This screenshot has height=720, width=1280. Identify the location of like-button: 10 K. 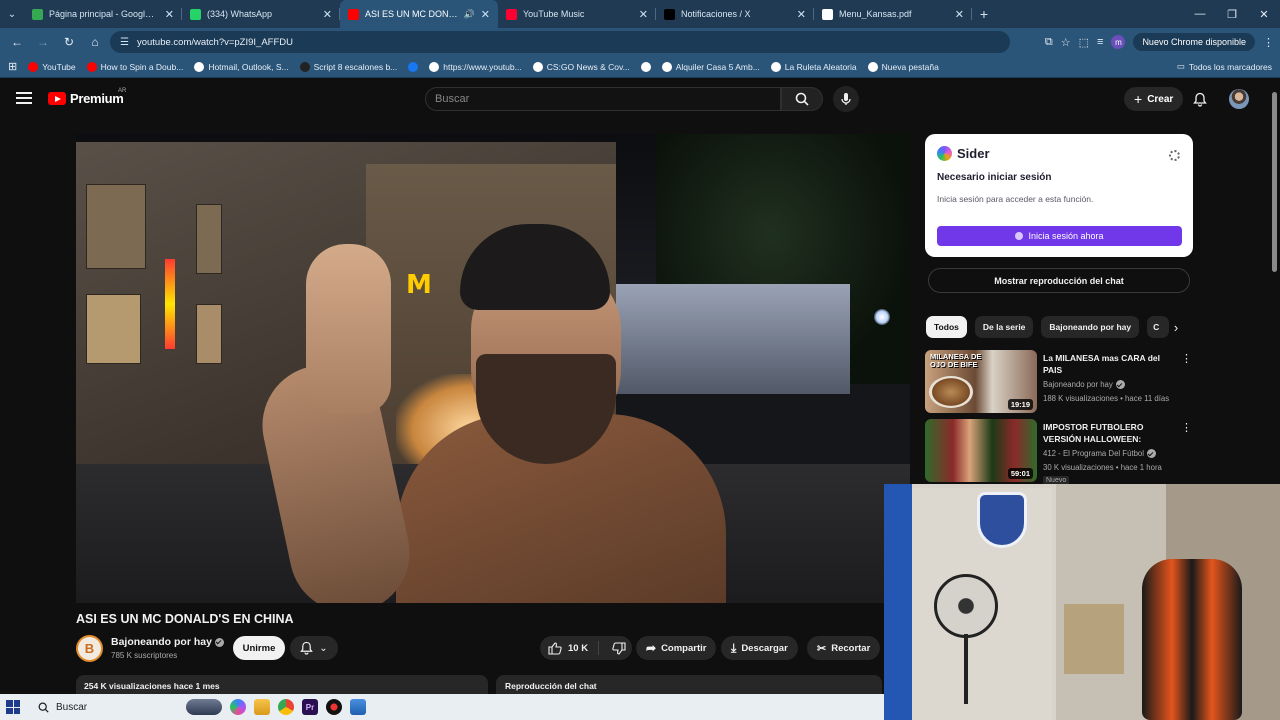
(570, 648).